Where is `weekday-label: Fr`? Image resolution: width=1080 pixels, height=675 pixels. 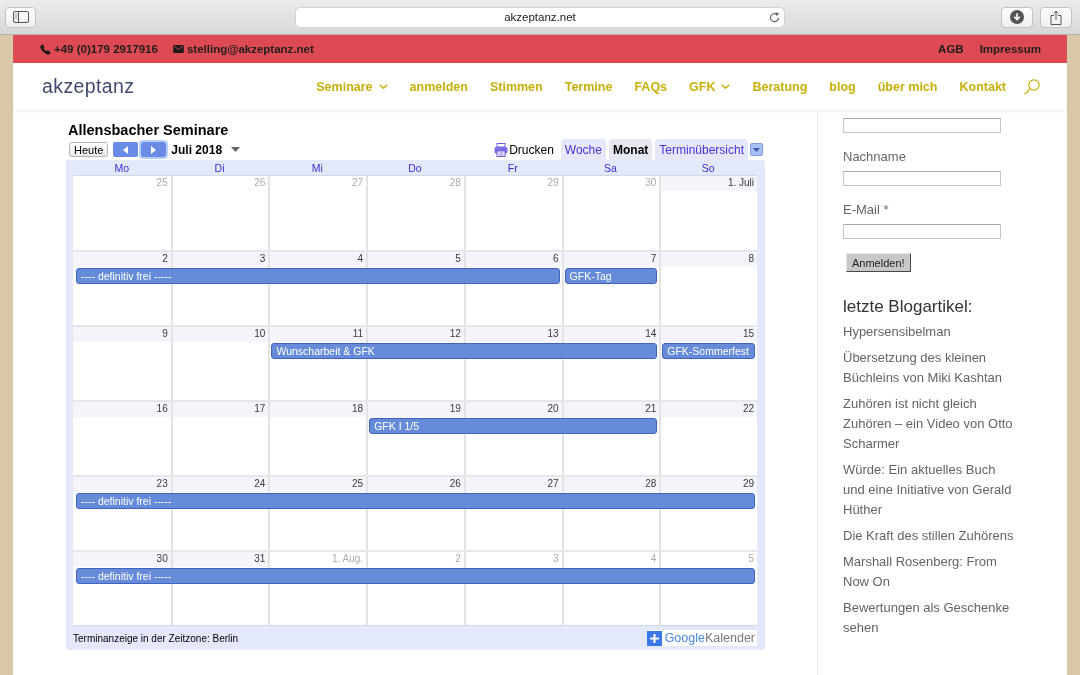
weekday-label: Fr is located at coordinates (512, 168).